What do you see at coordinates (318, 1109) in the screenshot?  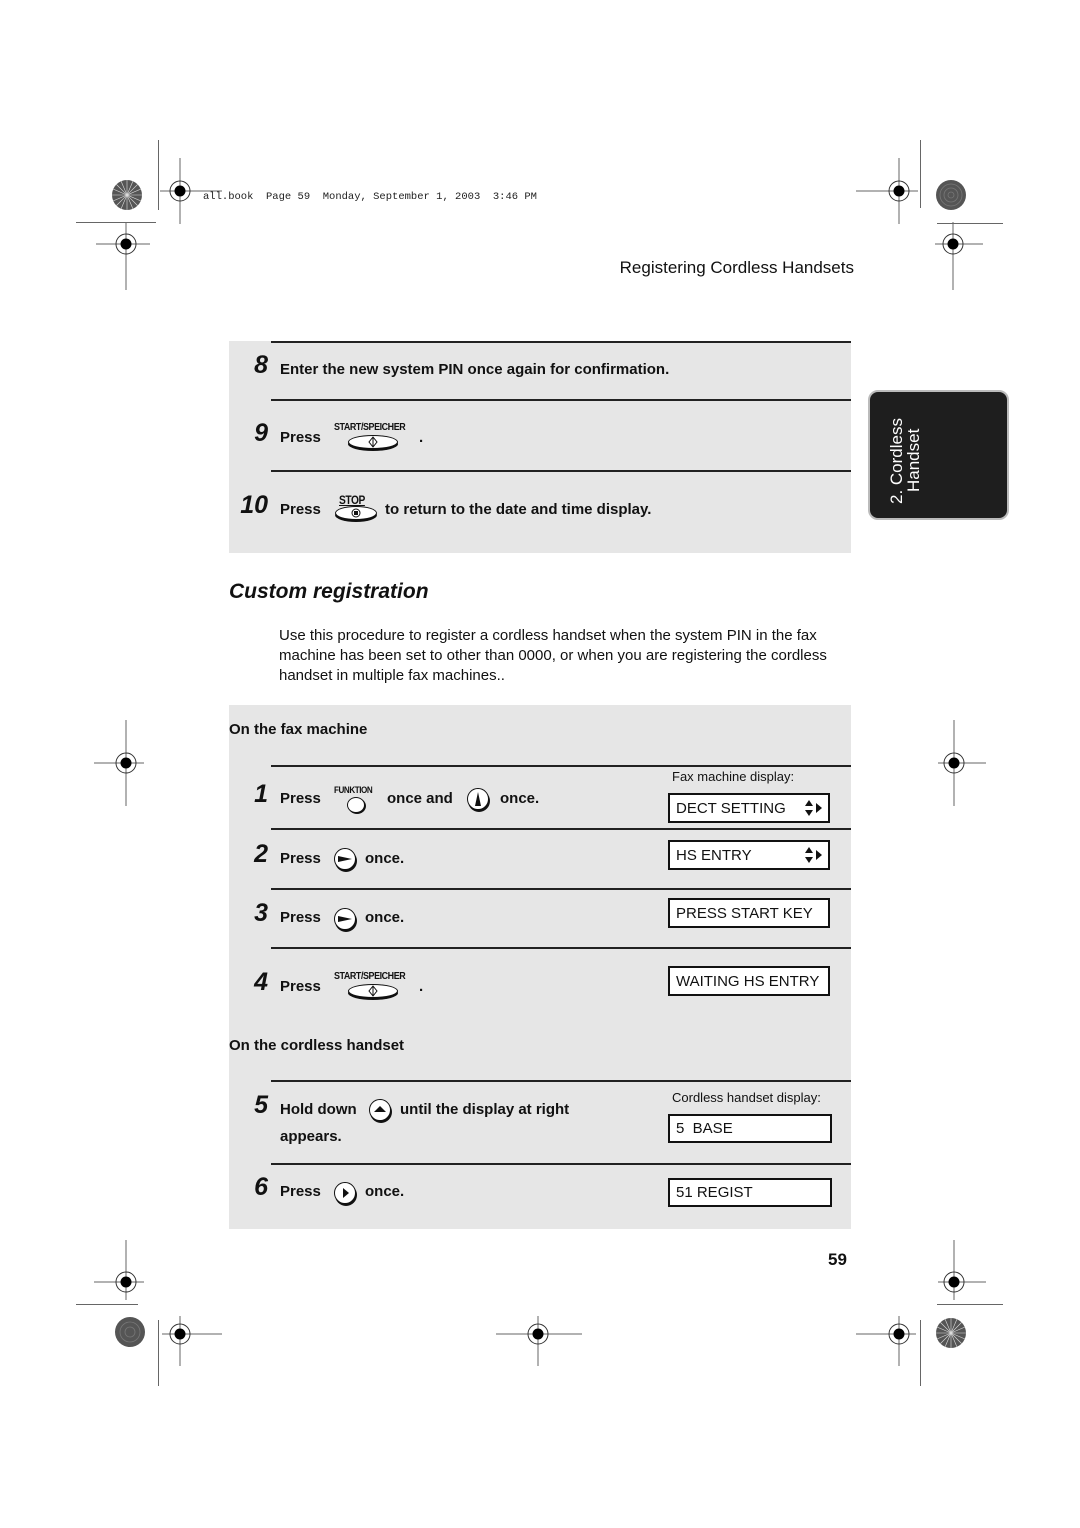 I see `step-text: Hold down` at bounding box center [318, 1109].